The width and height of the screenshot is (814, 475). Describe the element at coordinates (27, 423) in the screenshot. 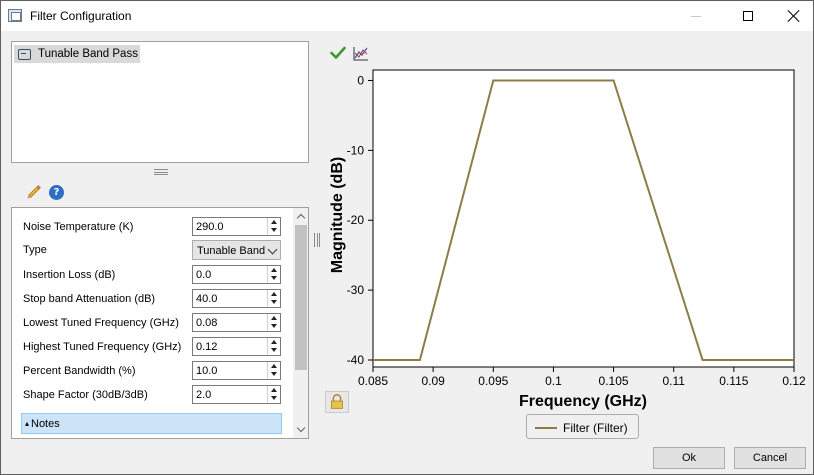

I see `expand-caret-icon: ▴` at that location.